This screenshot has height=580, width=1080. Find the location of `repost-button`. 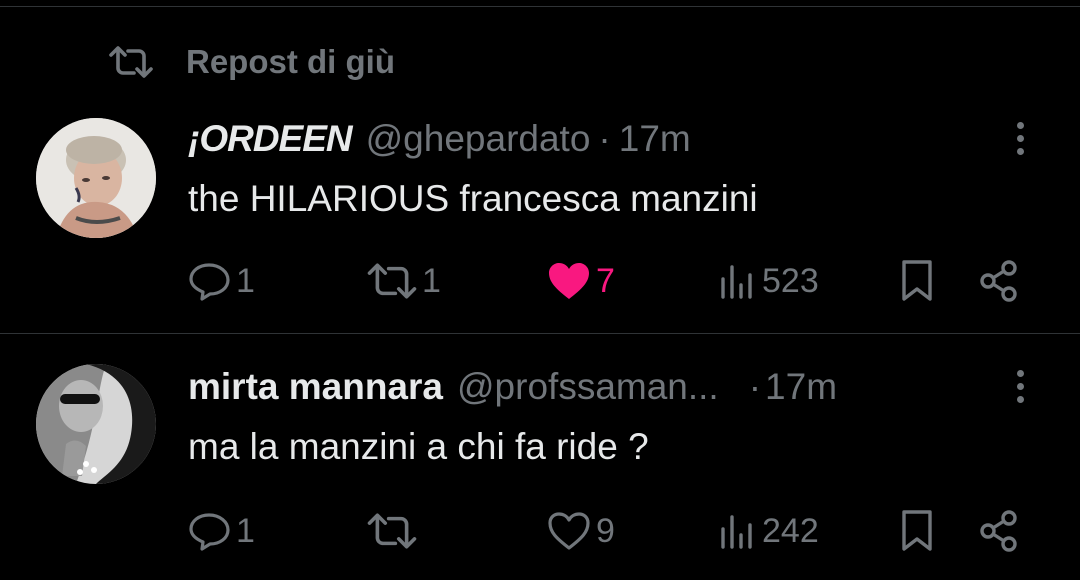

repost-button is located at coordinates (394, 531).